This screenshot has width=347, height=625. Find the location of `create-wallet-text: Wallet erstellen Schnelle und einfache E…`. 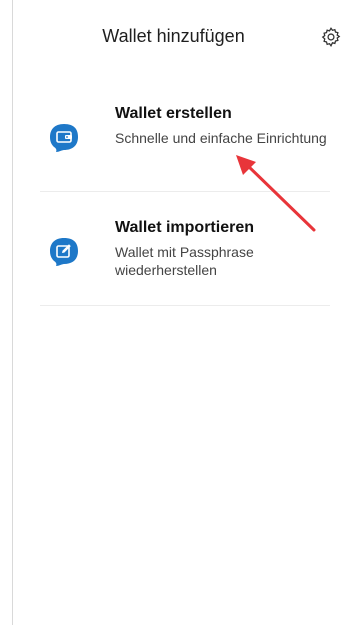

create-wallet-text: Wallet erstellen Schnelle und einfache E… is located at coordinates (222, 125).